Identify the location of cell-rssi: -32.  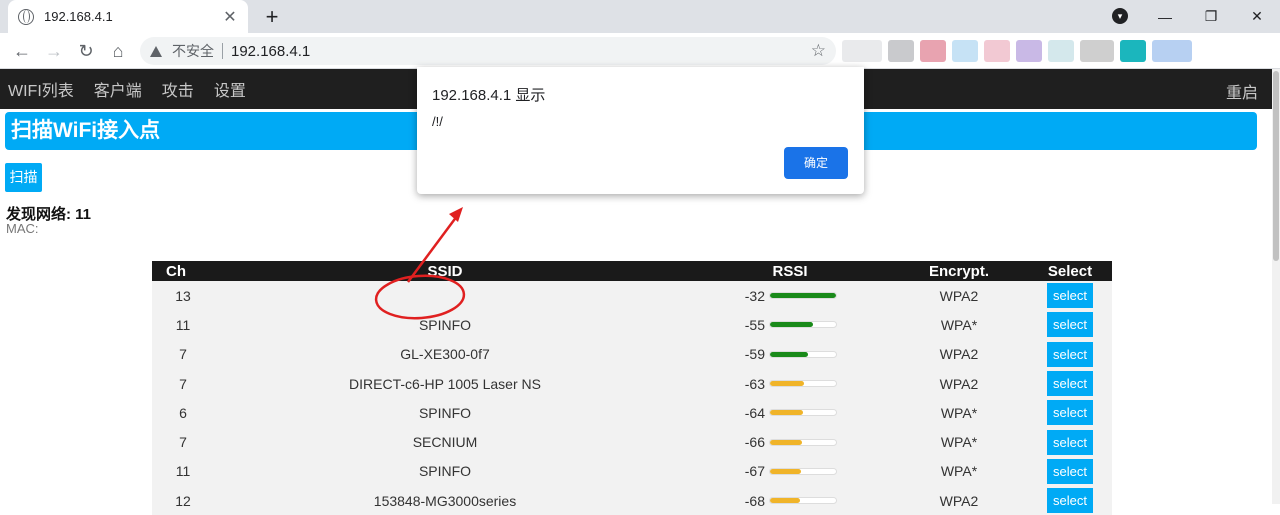
(790, 296).